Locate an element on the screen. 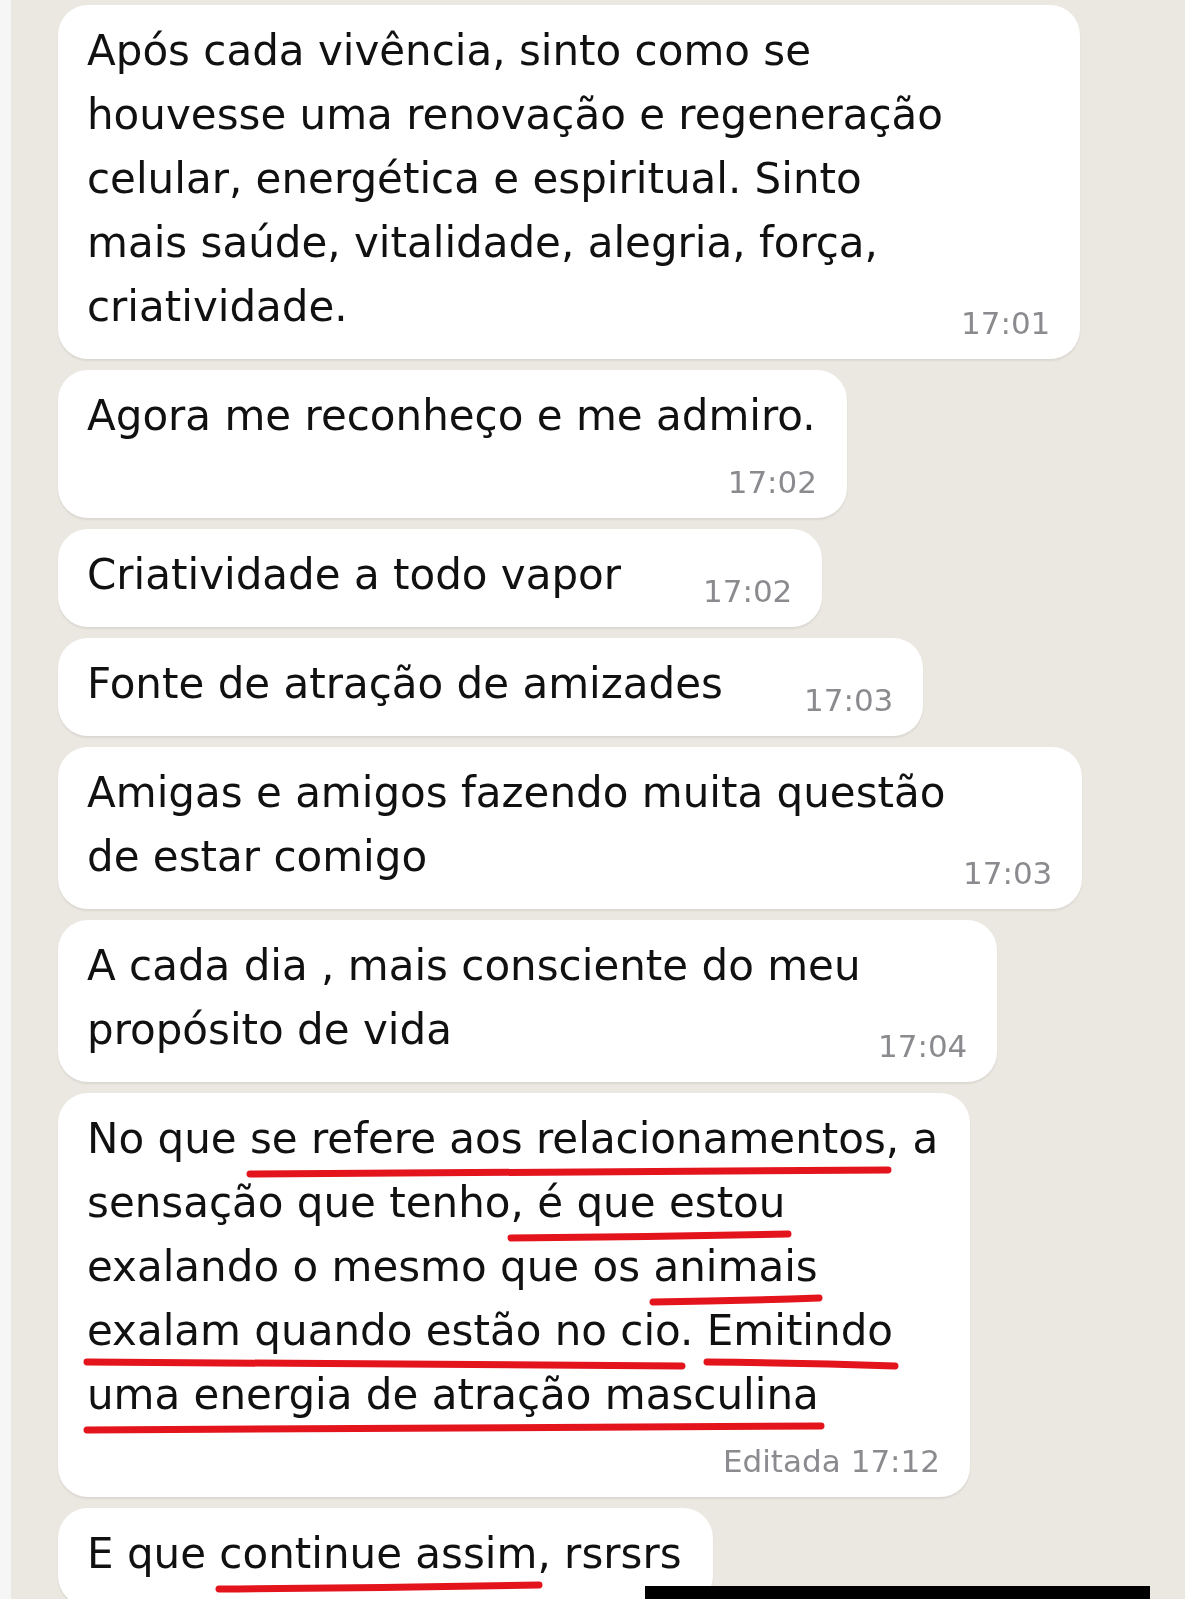  message-time: 17:12 is located at coordinates (895, 1461).